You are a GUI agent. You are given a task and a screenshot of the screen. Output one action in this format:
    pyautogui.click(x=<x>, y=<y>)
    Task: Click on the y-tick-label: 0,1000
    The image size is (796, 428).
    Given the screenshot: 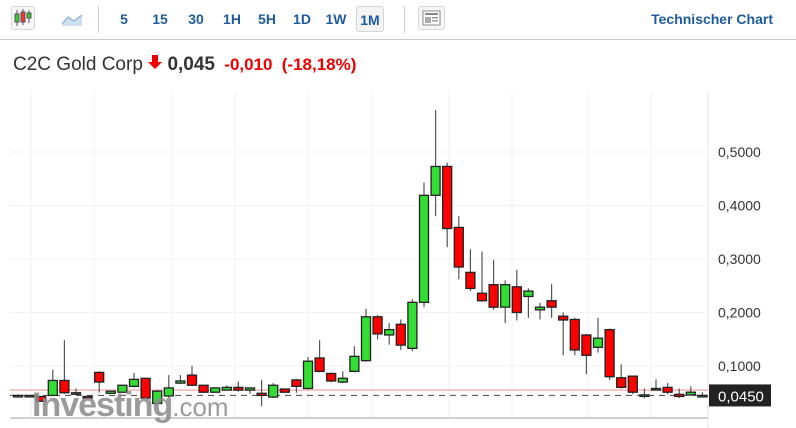 What is the action you would take?
    pyautogui.click(x=739, y=366)
    